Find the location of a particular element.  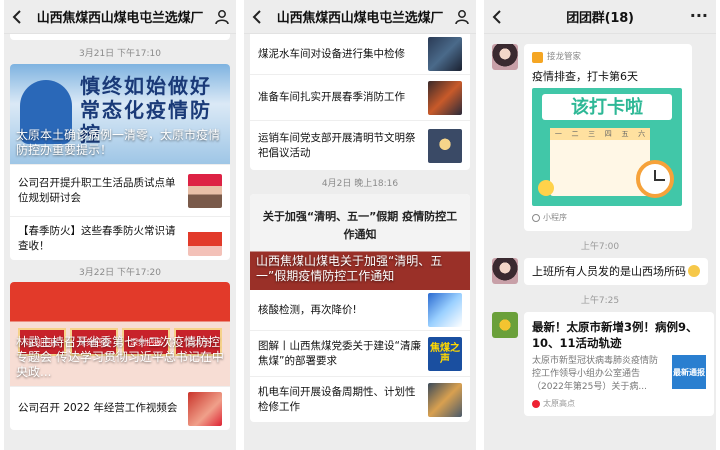

weekday-label: 二 is located at coordinates (575, 133).